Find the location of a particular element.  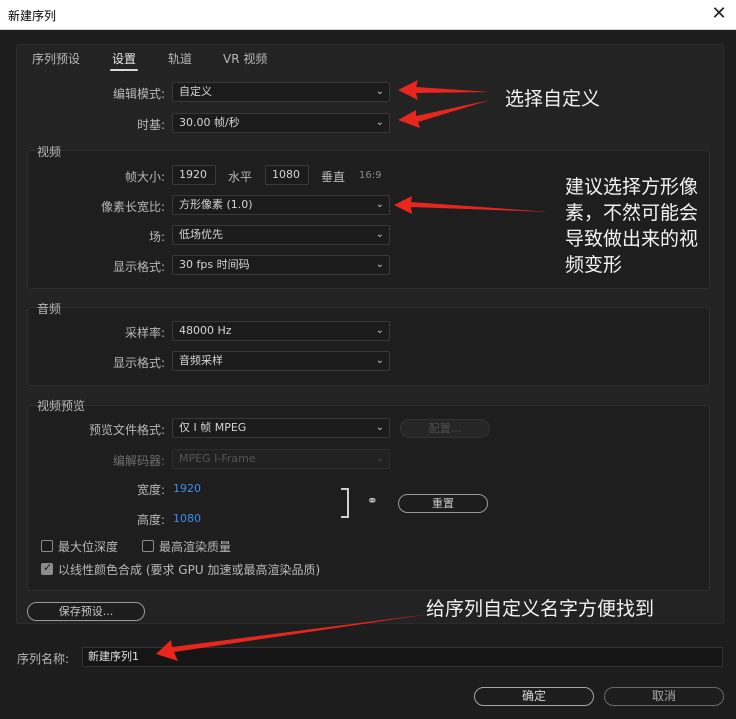

aspect-ratio-text: 16:9 is located at coordinates (370, 175).